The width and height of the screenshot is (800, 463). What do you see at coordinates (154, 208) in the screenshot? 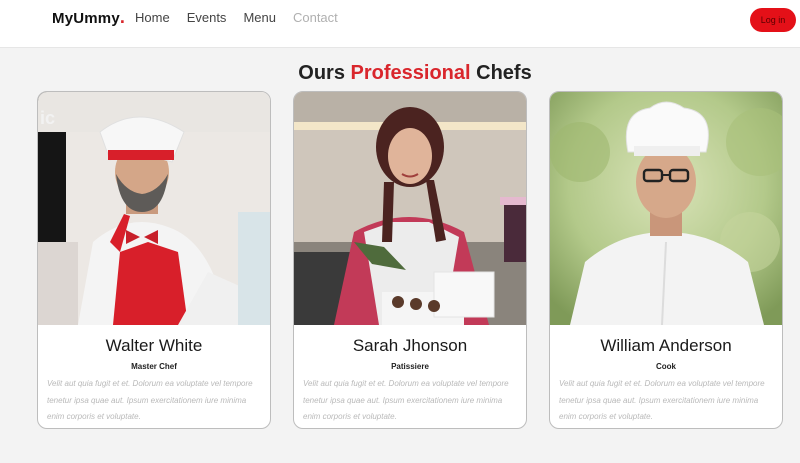
I see `chef-photo: ic` at bounding box center [154, 208].